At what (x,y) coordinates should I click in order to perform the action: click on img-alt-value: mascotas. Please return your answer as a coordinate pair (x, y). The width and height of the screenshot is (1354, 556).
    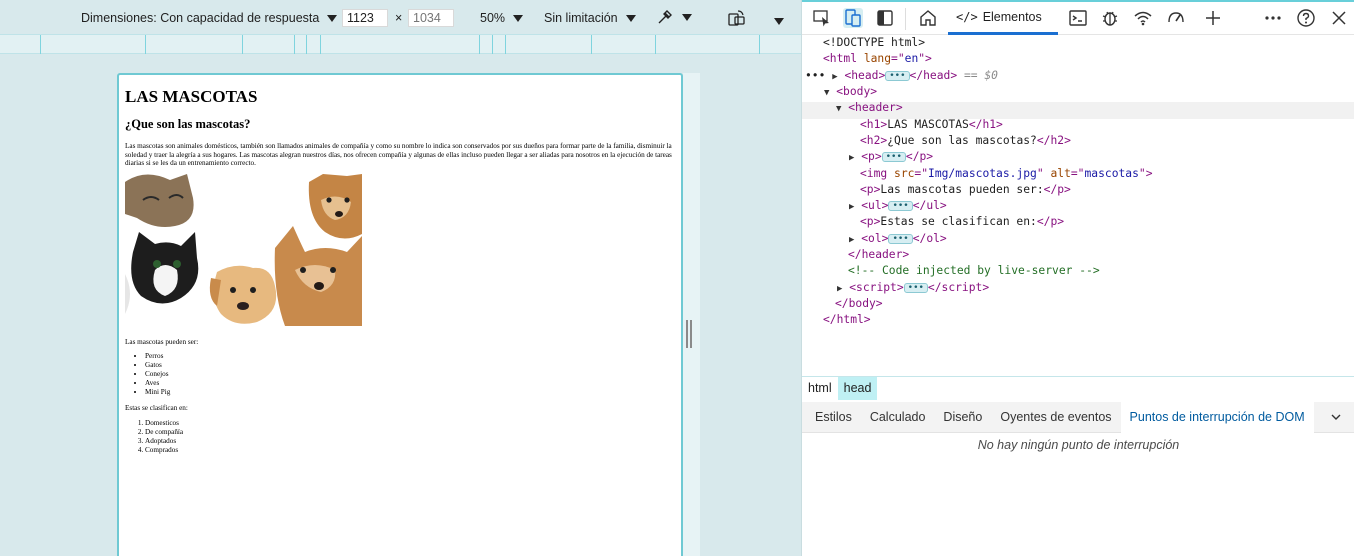
    Looking at the image, I should click on (1111, 173).